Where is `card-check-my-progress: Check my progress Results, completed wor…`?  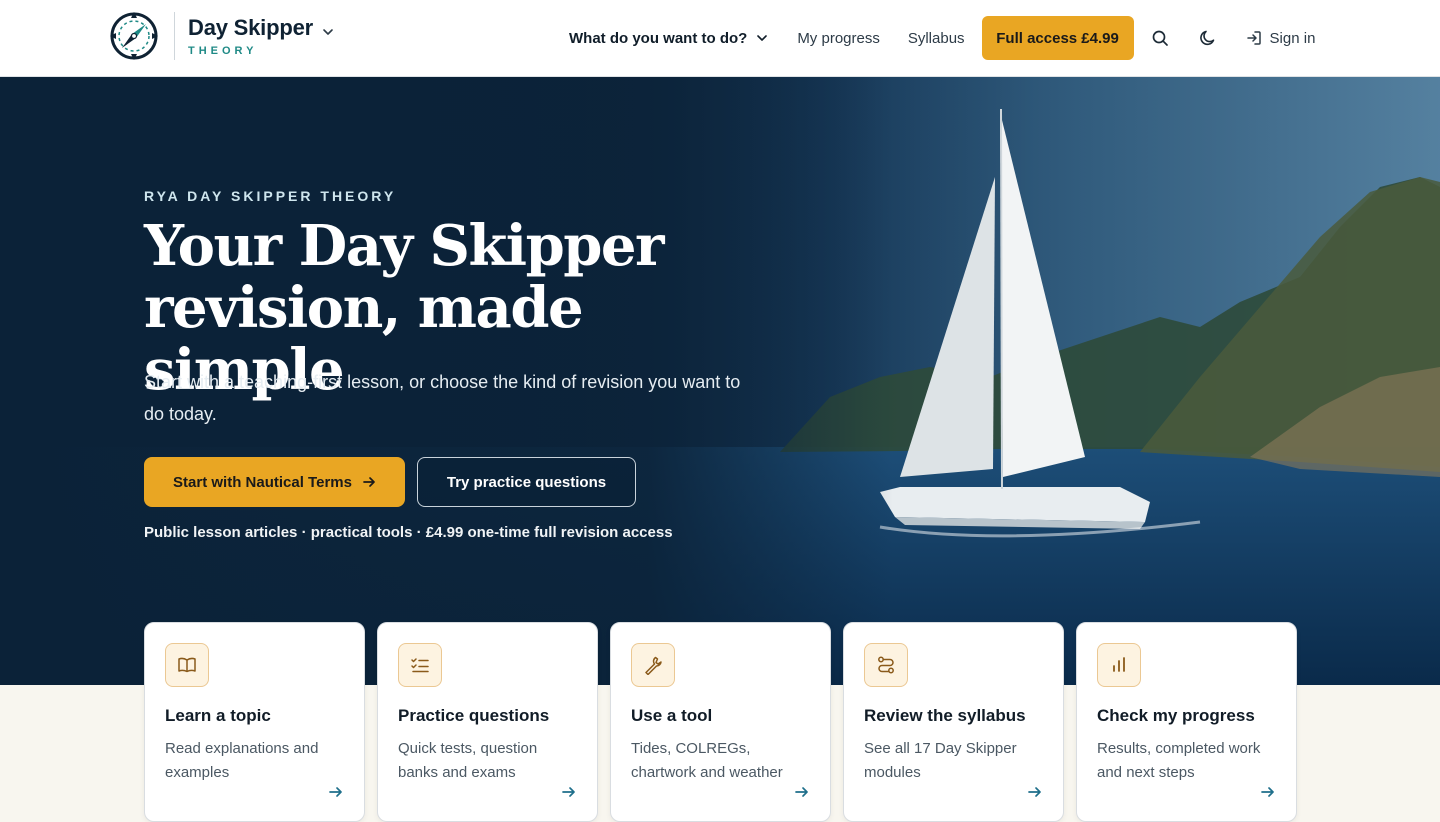 card-check-my-progress: Check my progress Results, completed wor… is located at coordinates (1186, 722).